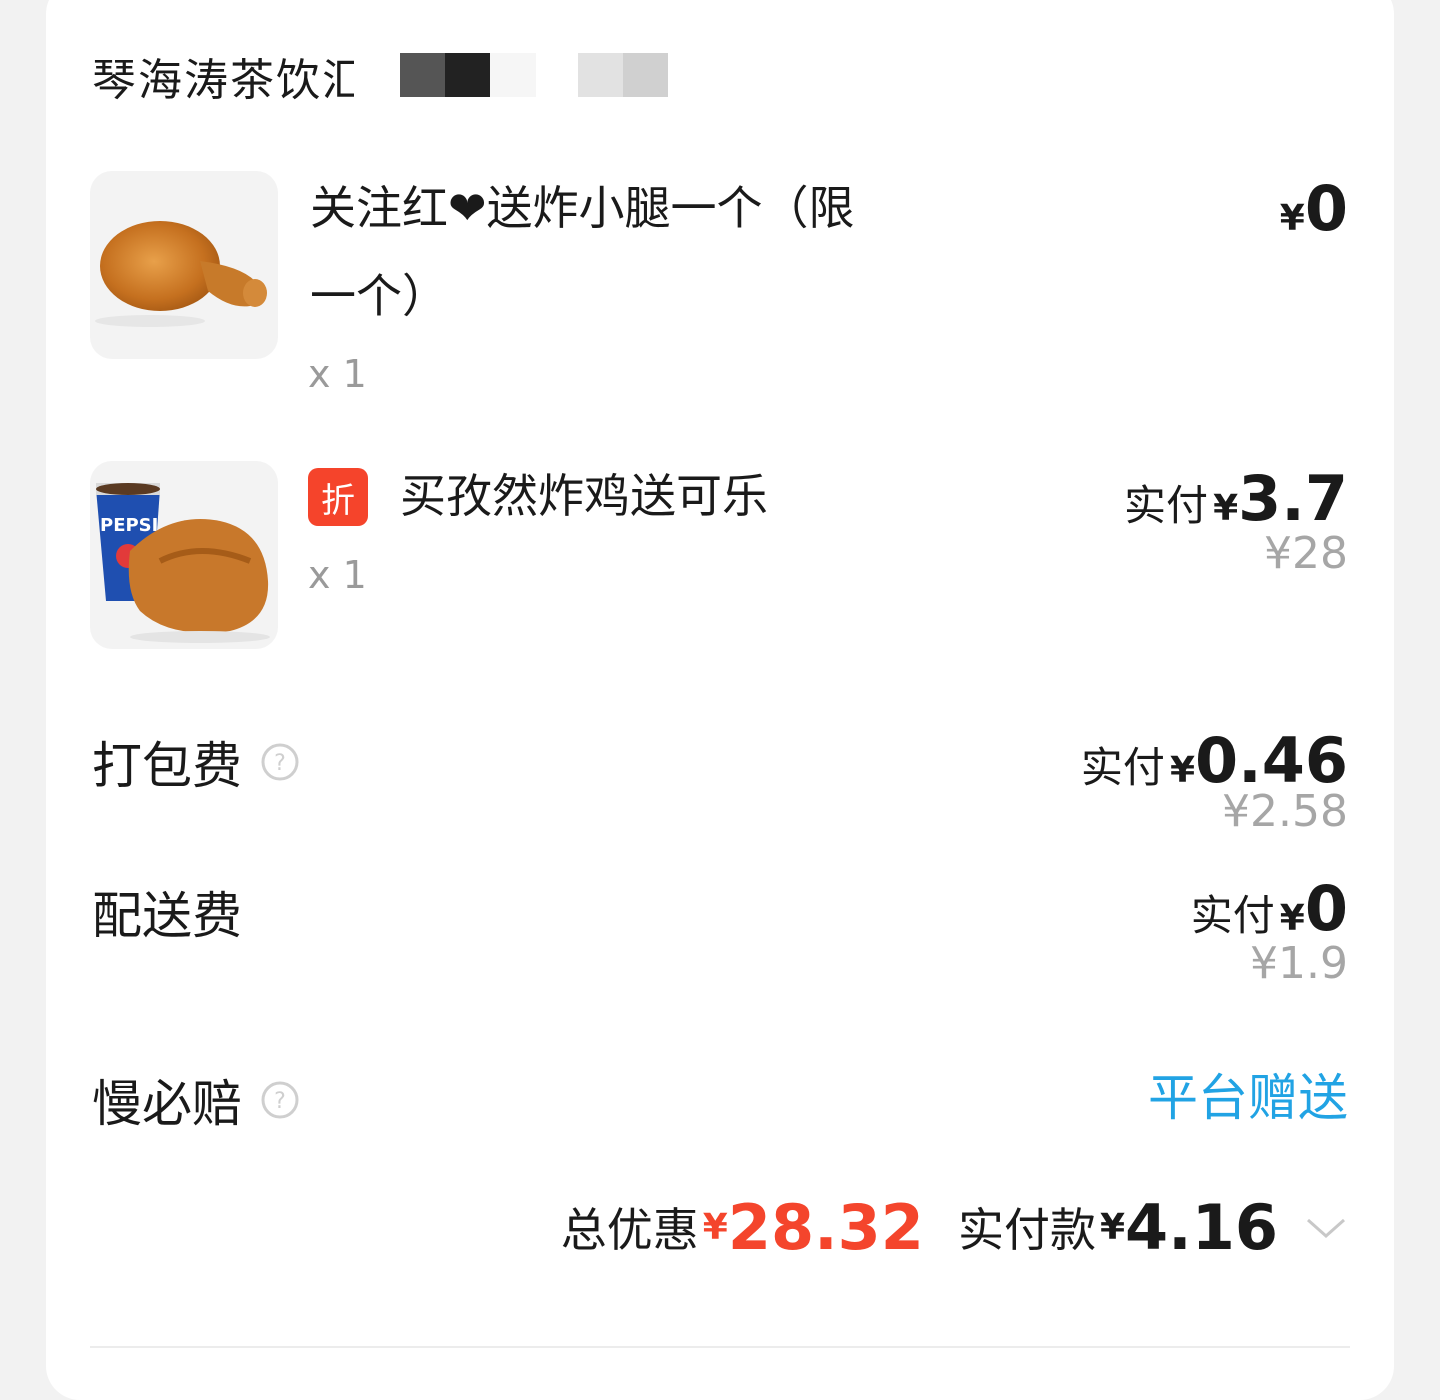 This screenshot has height=1400, width=1440. What do you see at coordinates (183, 563) in the screenshot?
I see `chicken-and-cola-illustration: PEPSI` at bounding box center [183, 563].